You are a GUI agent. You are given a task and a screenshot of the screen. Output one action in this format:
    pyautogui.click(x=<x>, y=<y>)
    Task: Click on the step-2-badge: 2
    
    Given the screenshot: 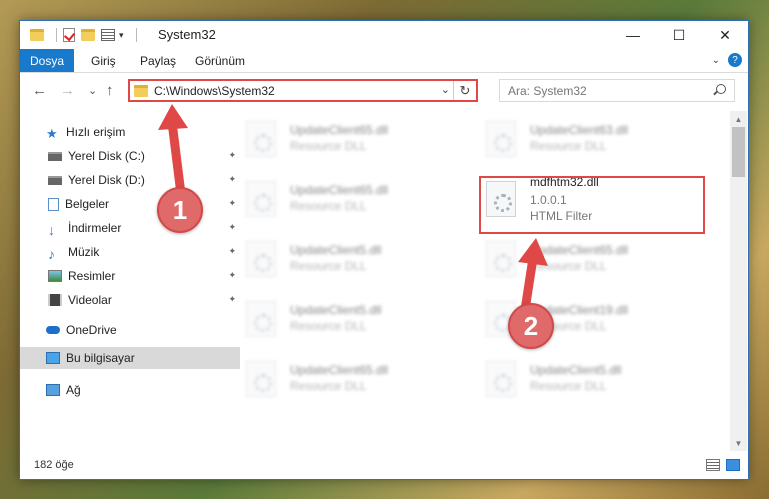 What is the action you would take?
    pyautogui.click(x=531, y=326)
    